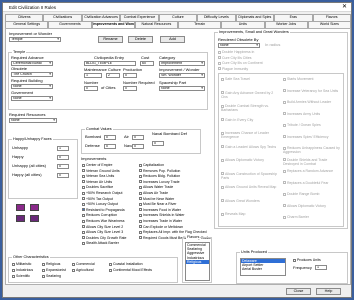  Describe the element at coordinates (329, 24) in the screenshot. I see `tab-tabs-row2-7: World Sizes` at that location.